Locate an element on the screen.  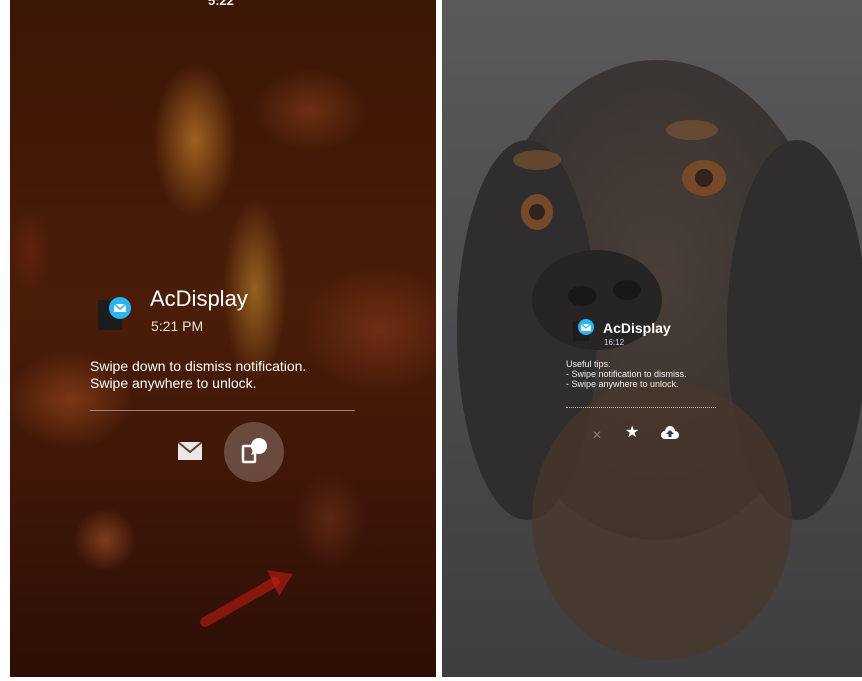
dismiss-icon: ✕ is located at coordinates (597, 435).